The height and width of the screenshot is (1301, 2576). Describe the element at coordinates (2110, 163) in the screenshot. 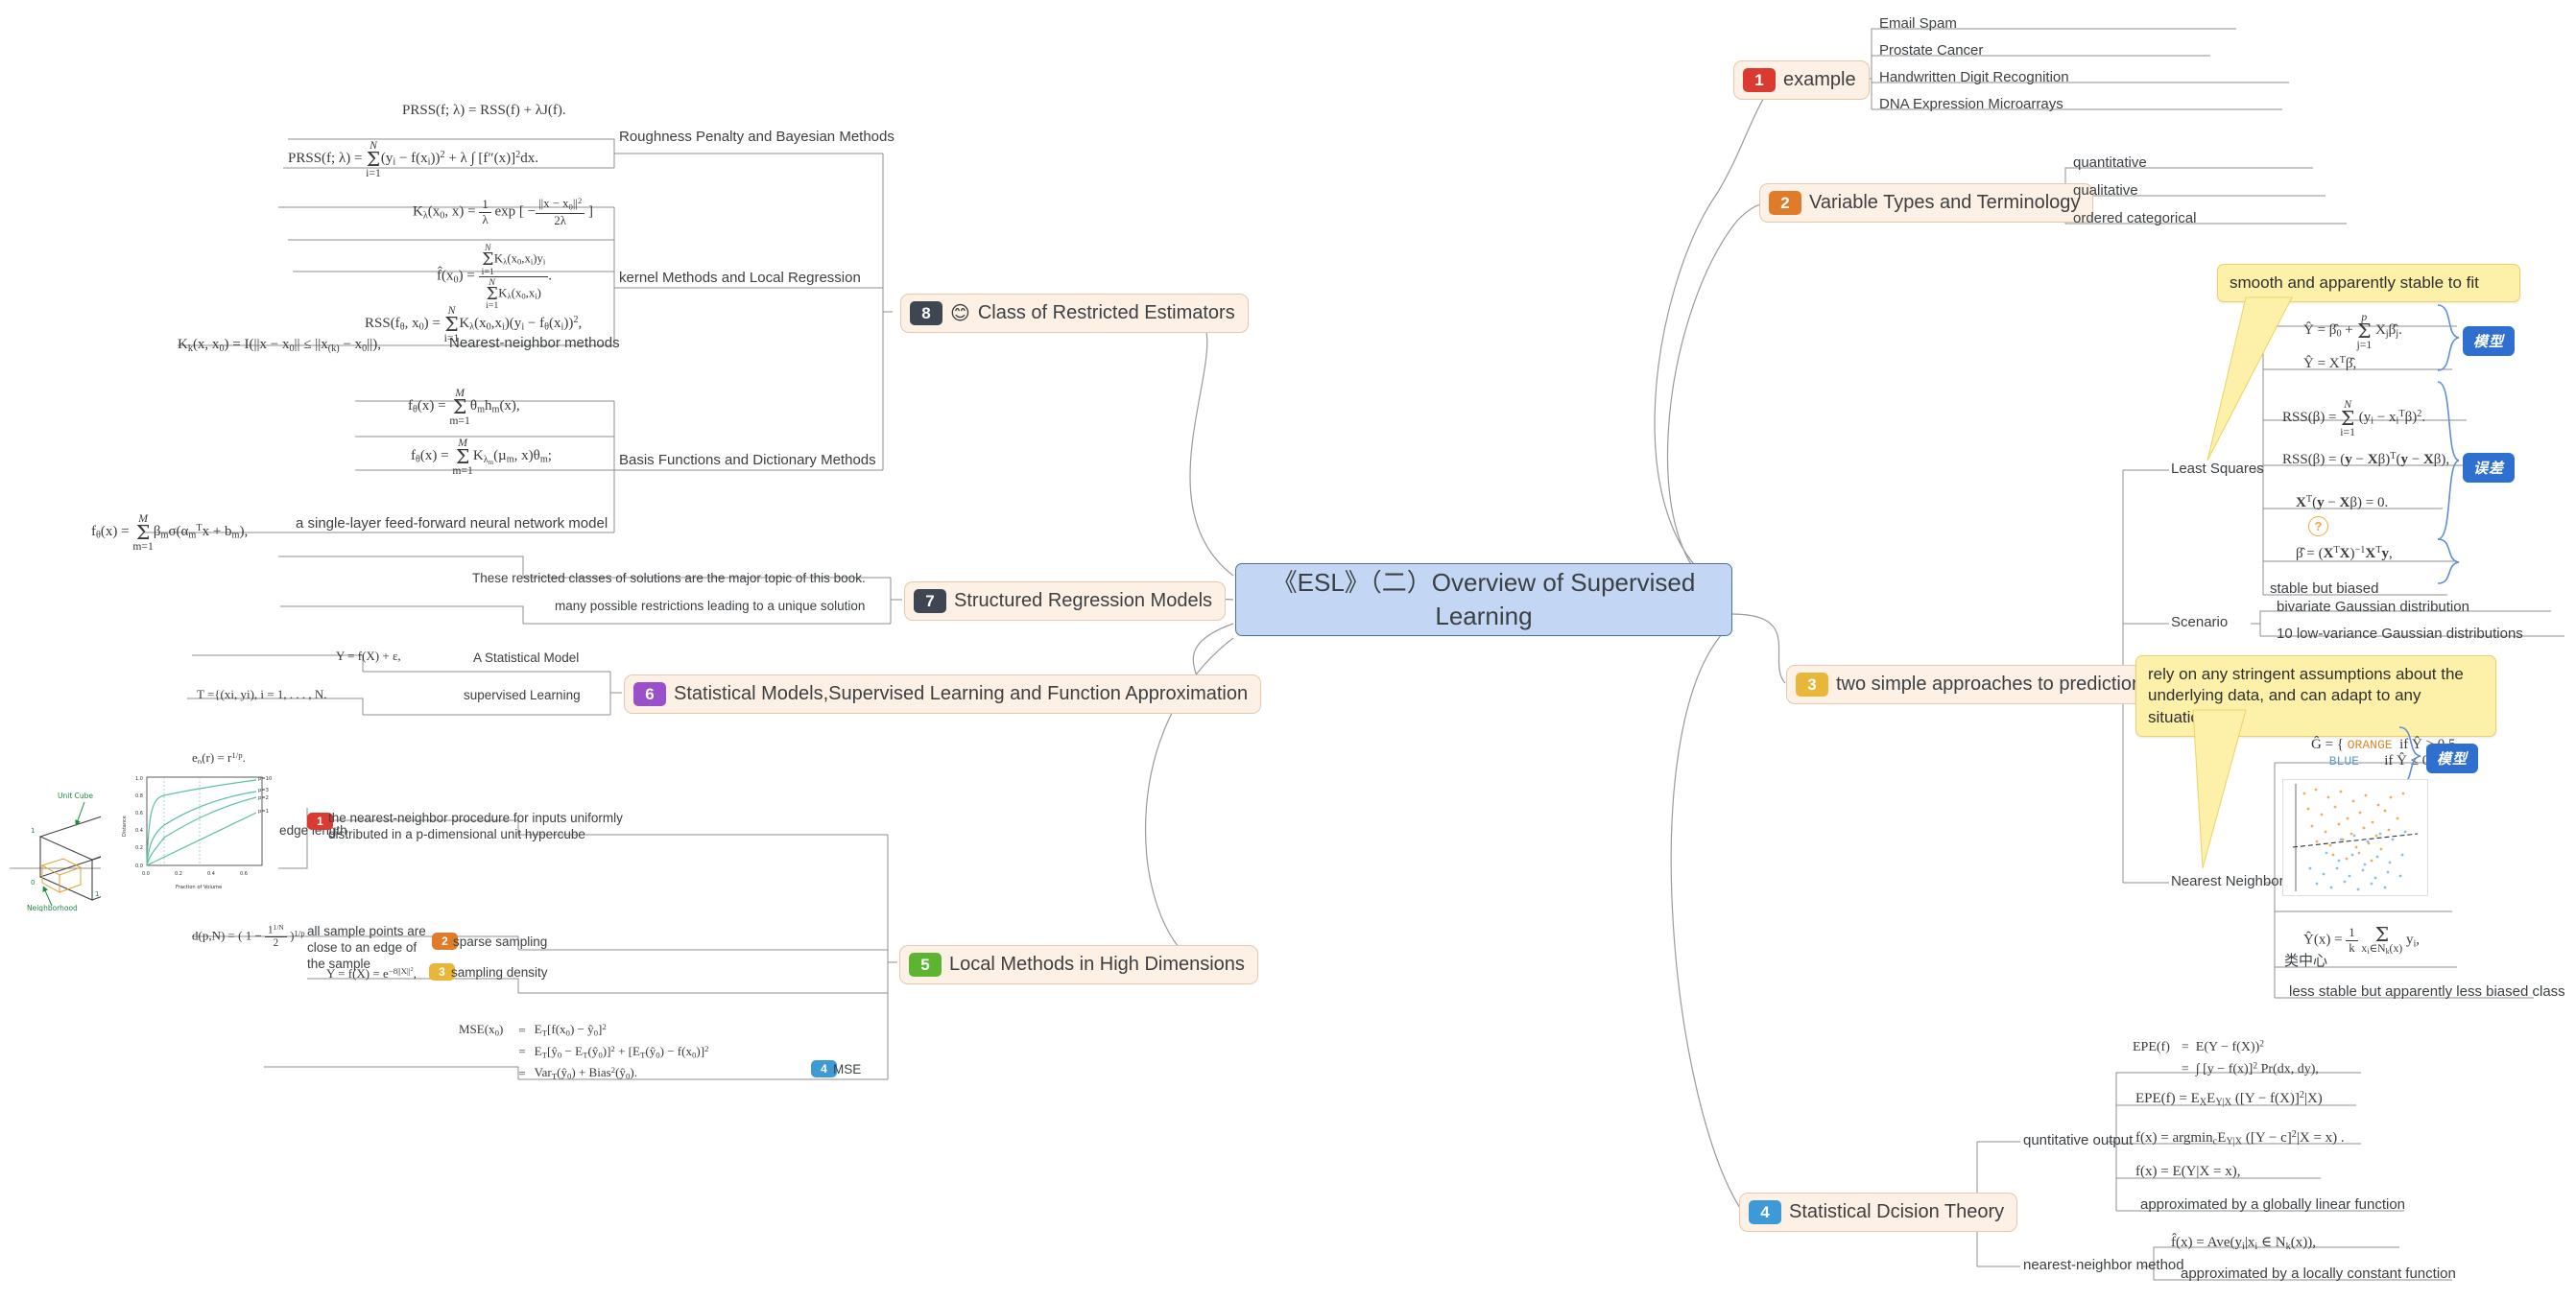

I see `leaf-quantitative: quantitative` at that location.